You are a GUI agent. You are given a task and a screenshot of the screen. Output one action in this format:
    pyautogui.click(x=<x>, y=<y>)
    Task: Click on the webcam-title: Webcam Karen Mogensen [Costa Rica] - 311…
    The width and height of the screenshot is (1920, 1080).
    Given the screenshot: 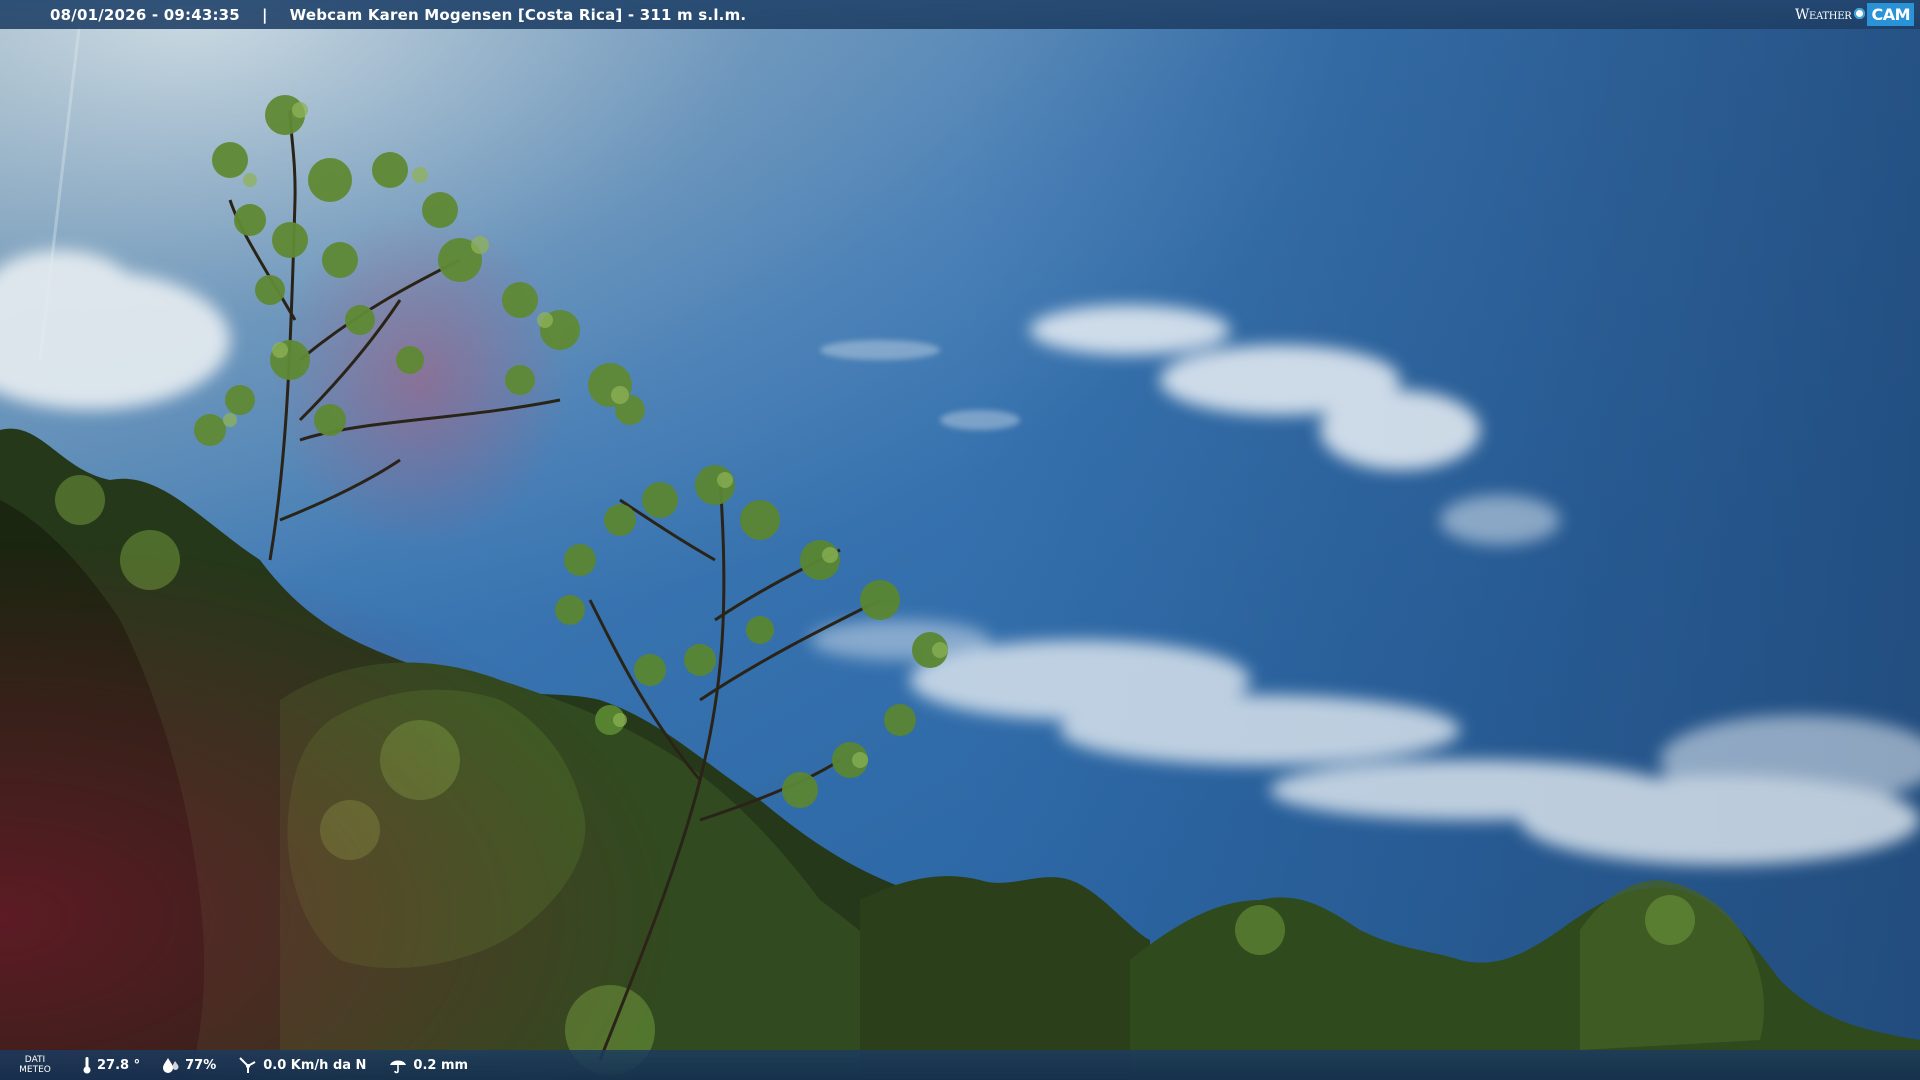 What is the action you would take?
    pyautogui.click(x=518, y=14)
    